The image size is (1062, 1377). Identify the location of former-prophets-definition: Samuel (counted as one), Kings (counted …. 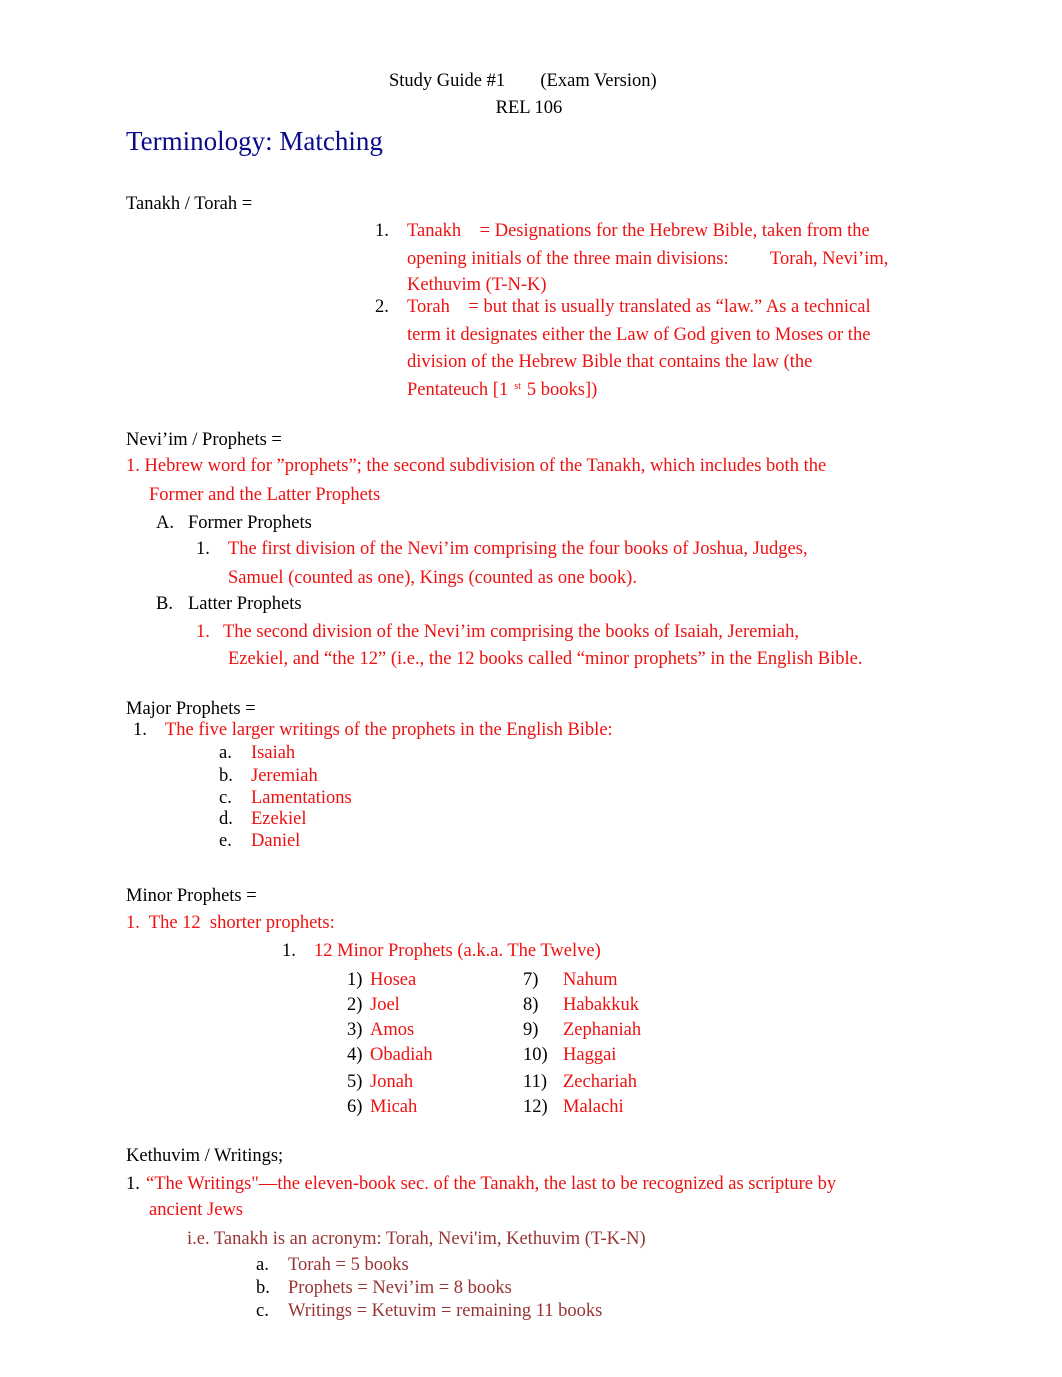
(432, 578).